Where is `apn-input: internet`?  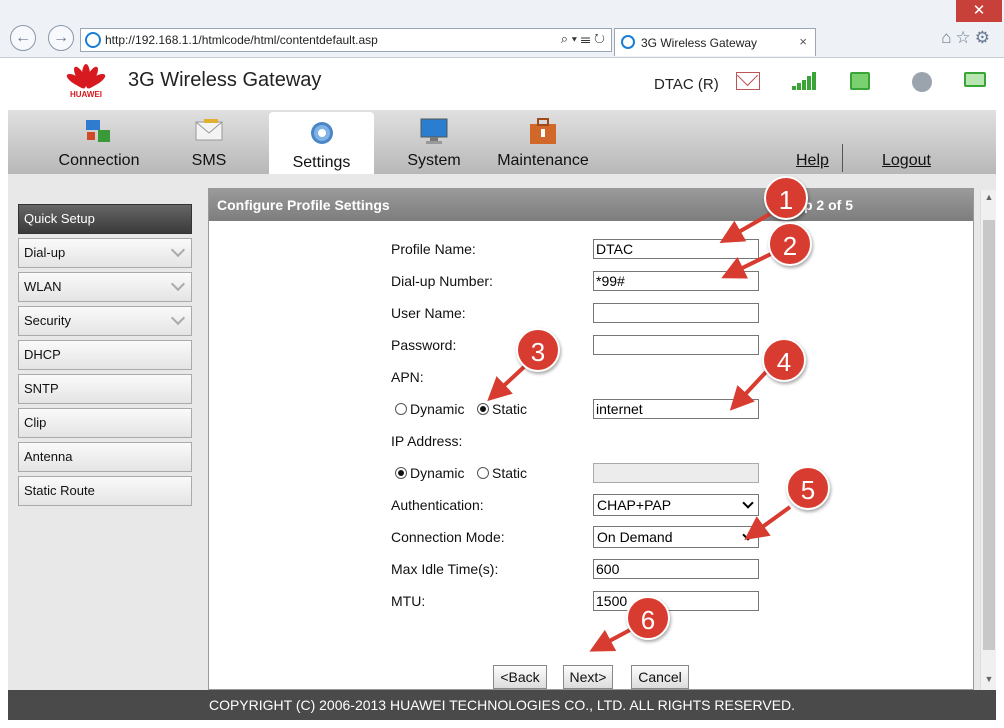 apn-input: internet is located at coordinates (676, 409).